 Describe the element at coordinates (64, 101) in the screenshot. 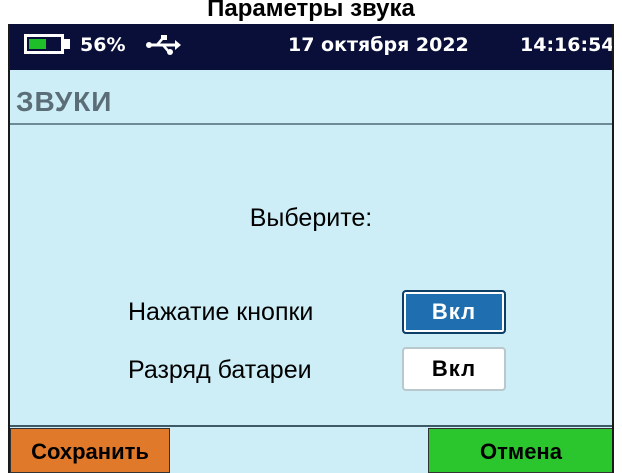

I see `page-title: ЗВУКИ` at that location.